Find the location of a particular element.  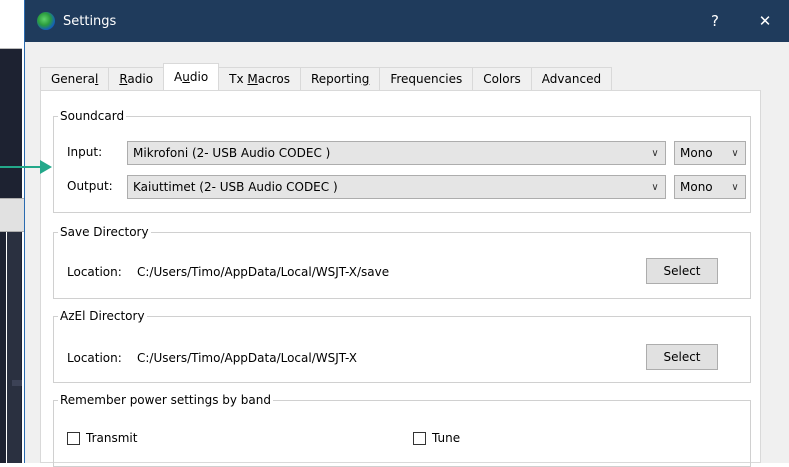

globe-icon is located at coordinates (46, 21).